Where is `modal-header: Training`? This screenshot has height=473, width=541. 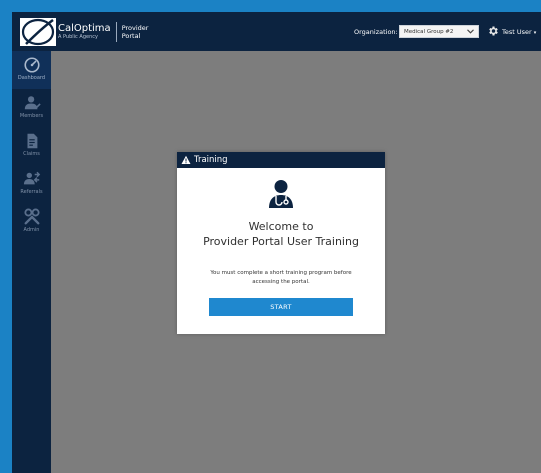 modal-header: Training is located at coordinates (281, 160).